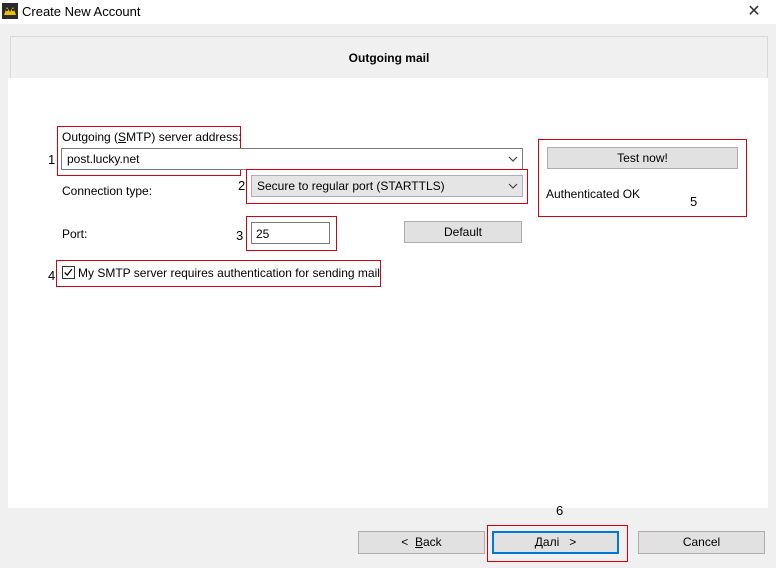 Image resolution: width=776 pixels, height=568 pixels. I want to click on marker-5: 5, so click(694, 201).